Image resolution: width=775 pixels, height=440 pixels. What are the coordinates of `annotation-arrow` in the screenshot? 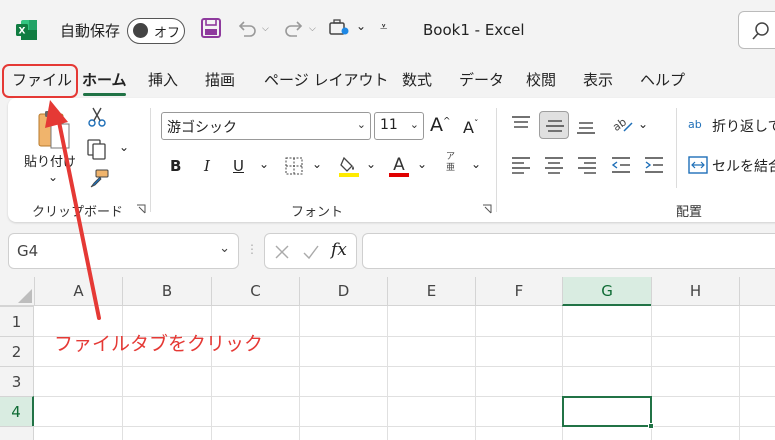 It's located at (73, 210).